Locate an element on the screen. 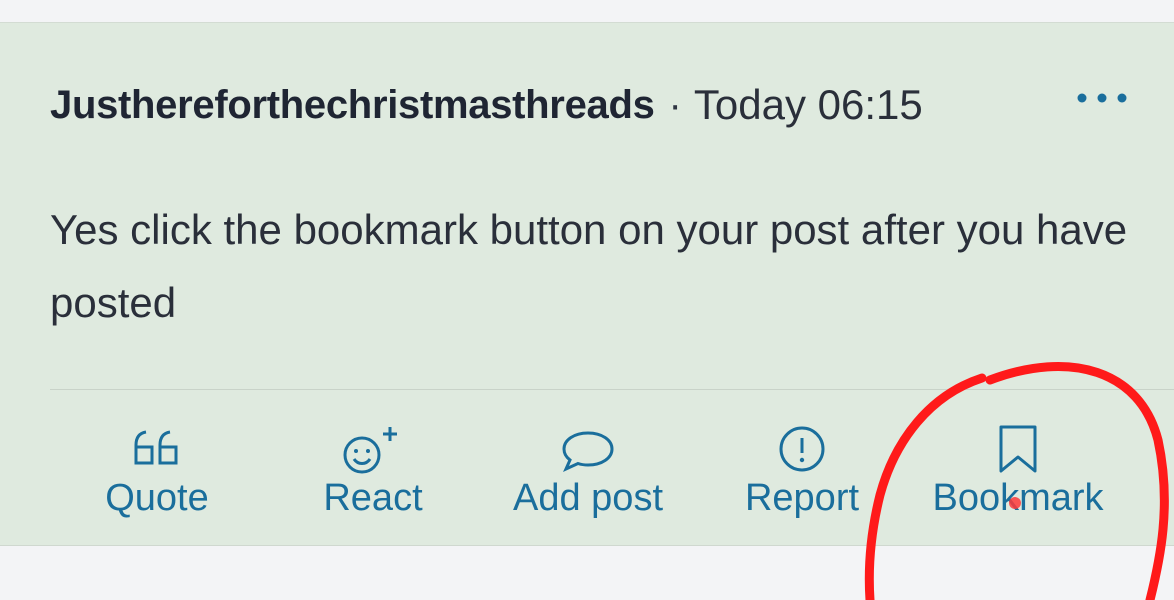 The image size is (1174, 600). add-post-label: Add post is located at coordinates (588, 498).